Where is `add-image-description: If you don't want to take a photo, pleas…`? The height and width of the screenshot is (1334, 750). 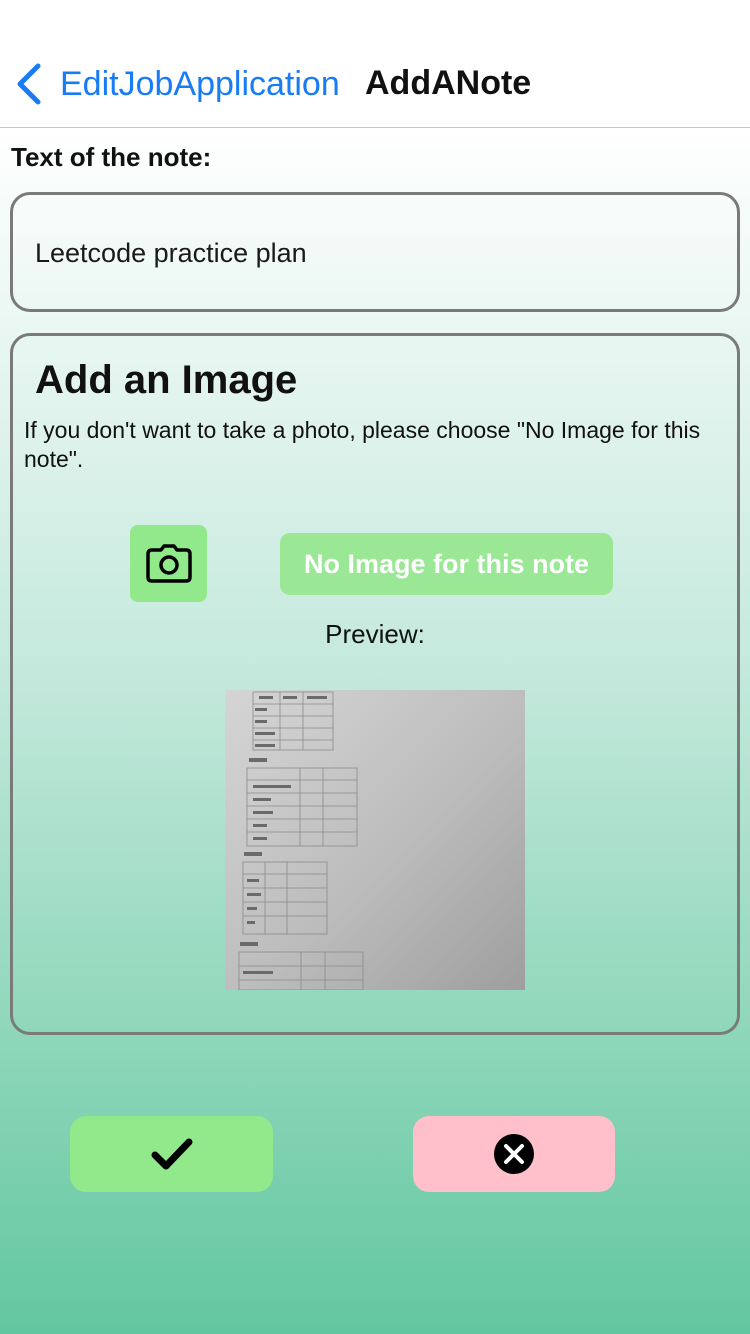 add-image-description: If you don't want to take a photo, pleas… is located at coordinates (362, 444).